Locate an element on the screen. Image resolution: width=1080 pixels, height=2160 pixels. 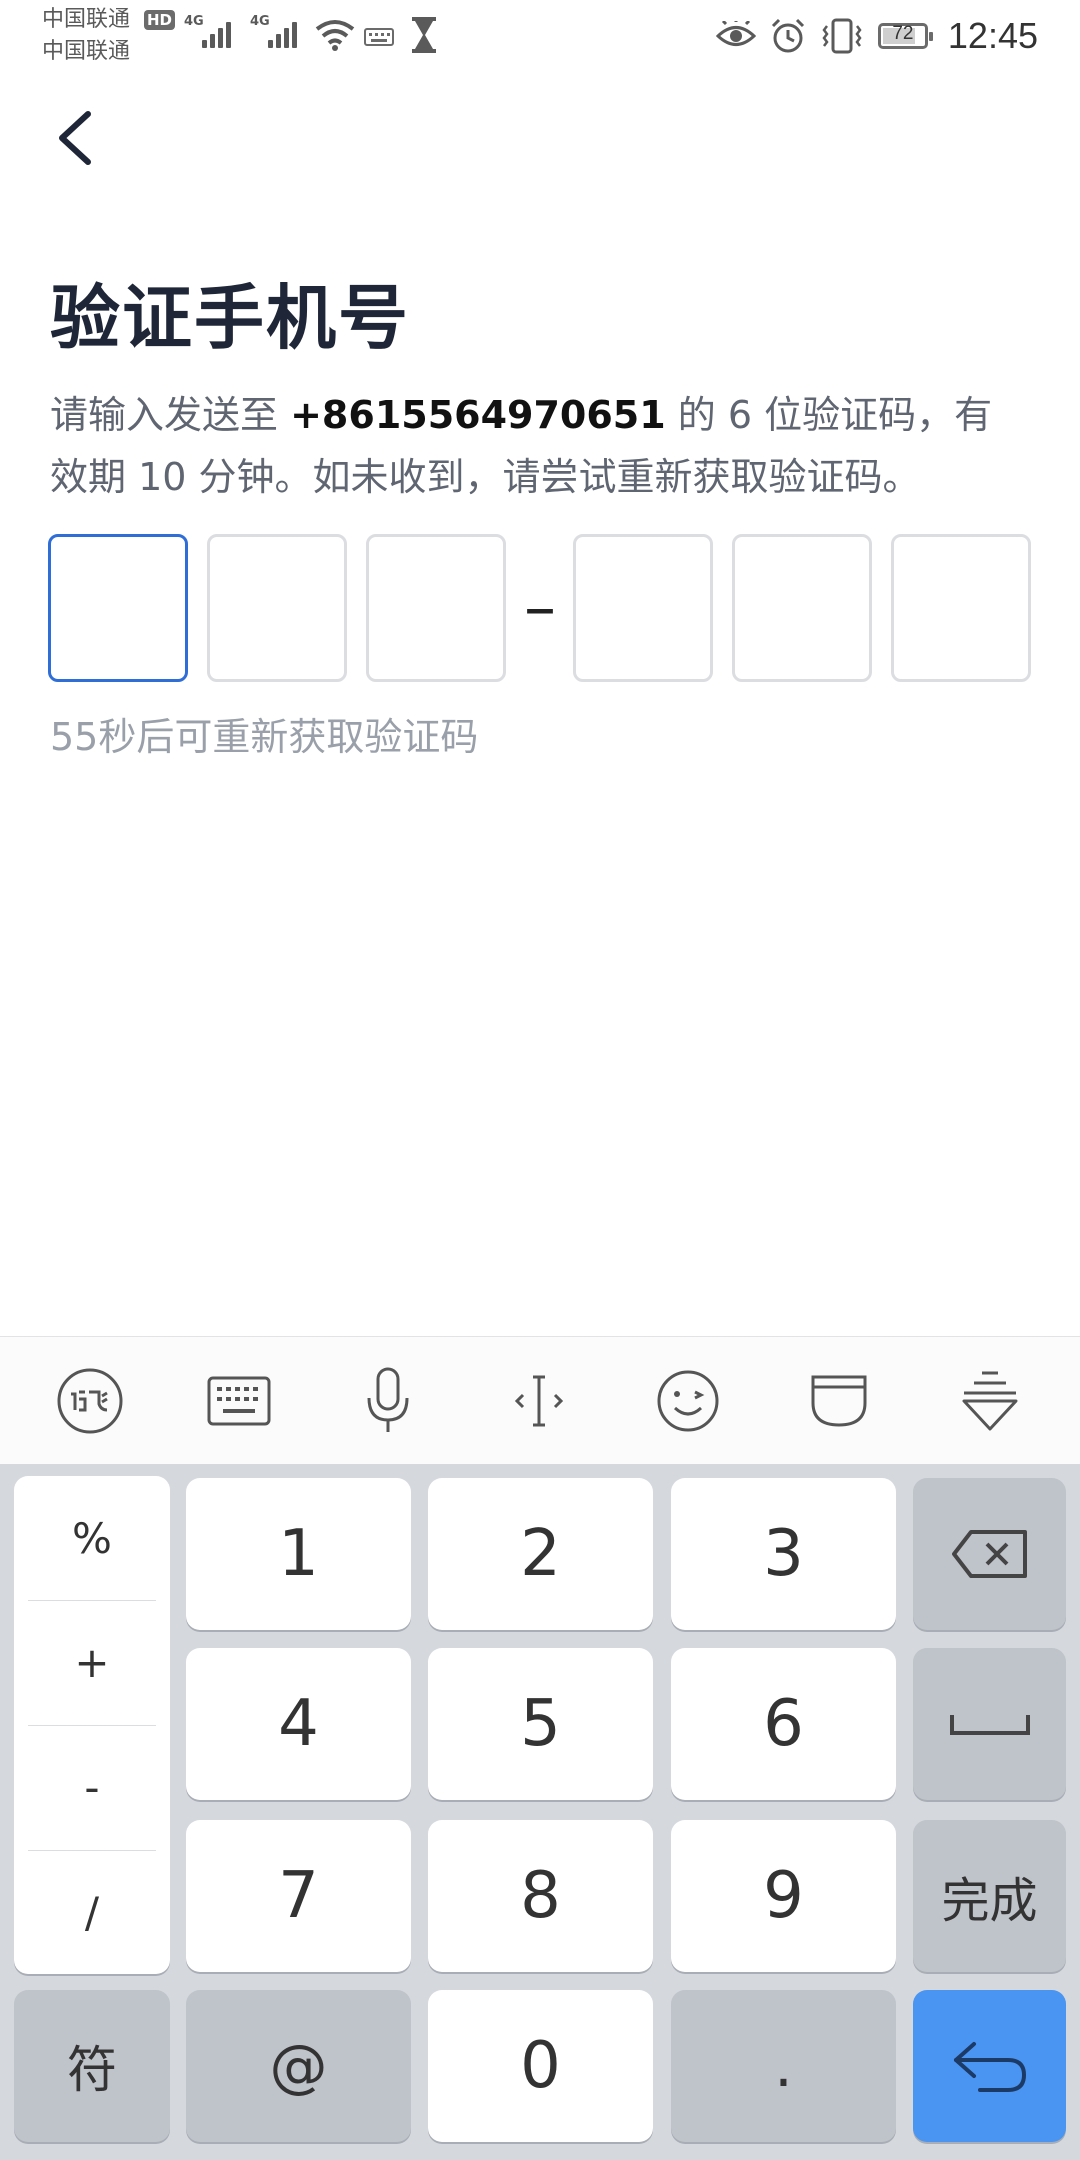
hd-badge: HD is located at coordinates (160, 20).